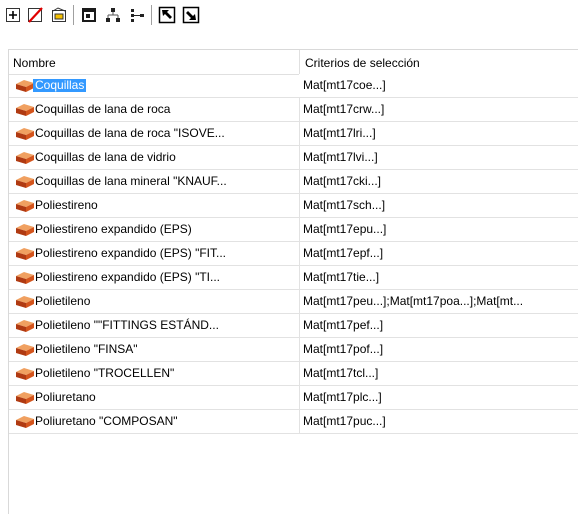 This screenshot has width=578, height=514. Describe the element at coordinates (154, 397) in the screenshot. I see `name-cell: Poliuretano` at that location.